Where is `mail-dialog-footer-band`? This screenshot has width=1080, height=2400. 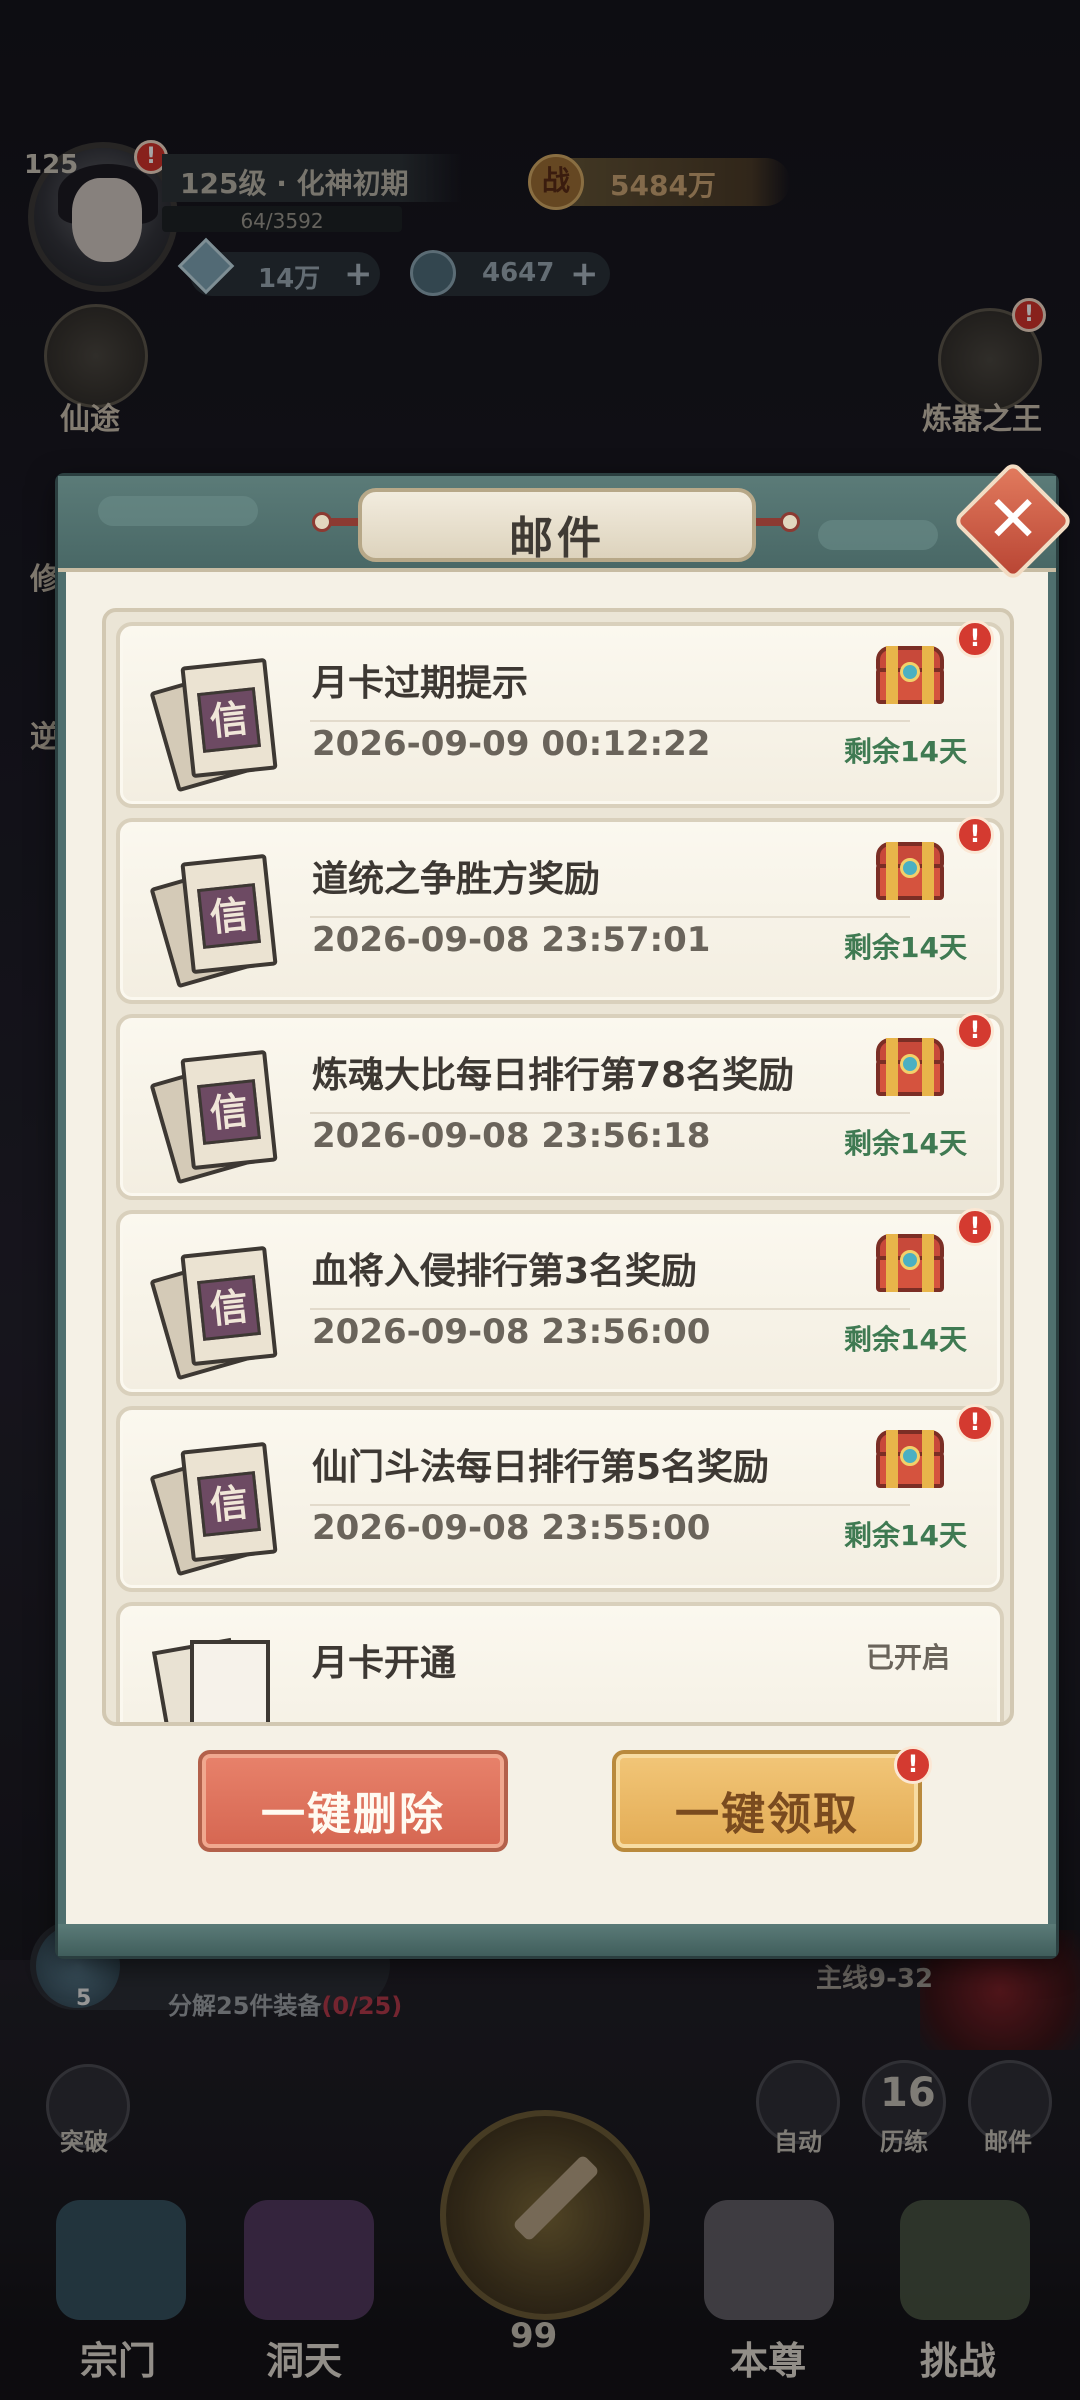 mail-dialog-footer-band is located at coordinates (557, 1940).